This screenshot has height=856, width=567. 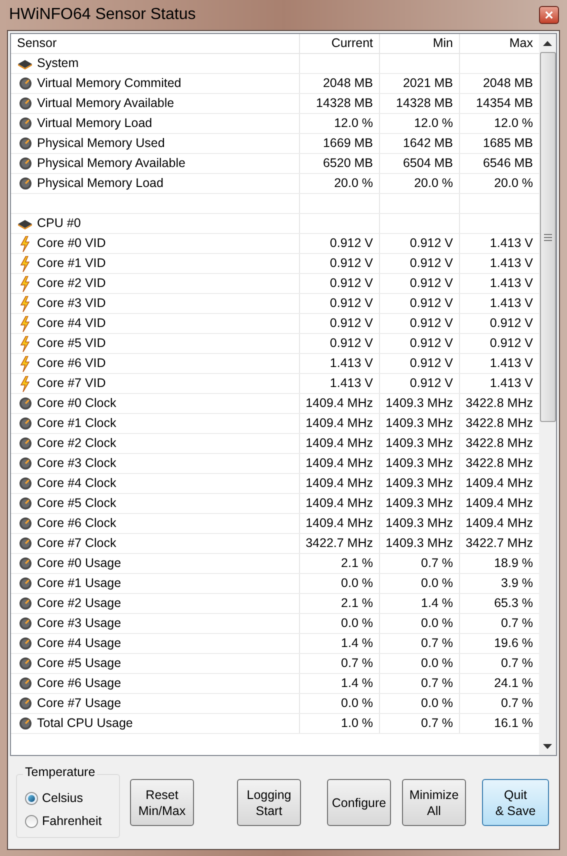 What do you see at coordinates (76, 423) in the screenshot?
I see `sensor-name: Core #1 Clock` at bounding box center [76, 423].